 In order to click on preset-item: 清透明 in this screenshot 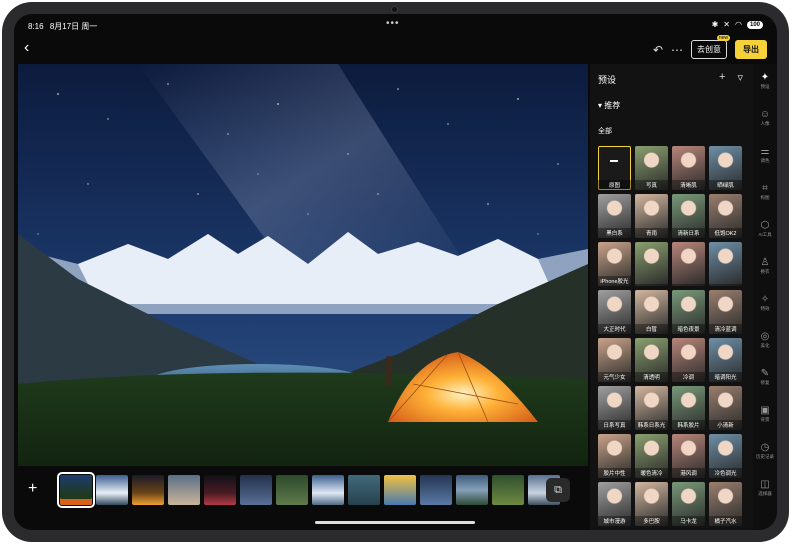, I will do `click(651, 360)`.